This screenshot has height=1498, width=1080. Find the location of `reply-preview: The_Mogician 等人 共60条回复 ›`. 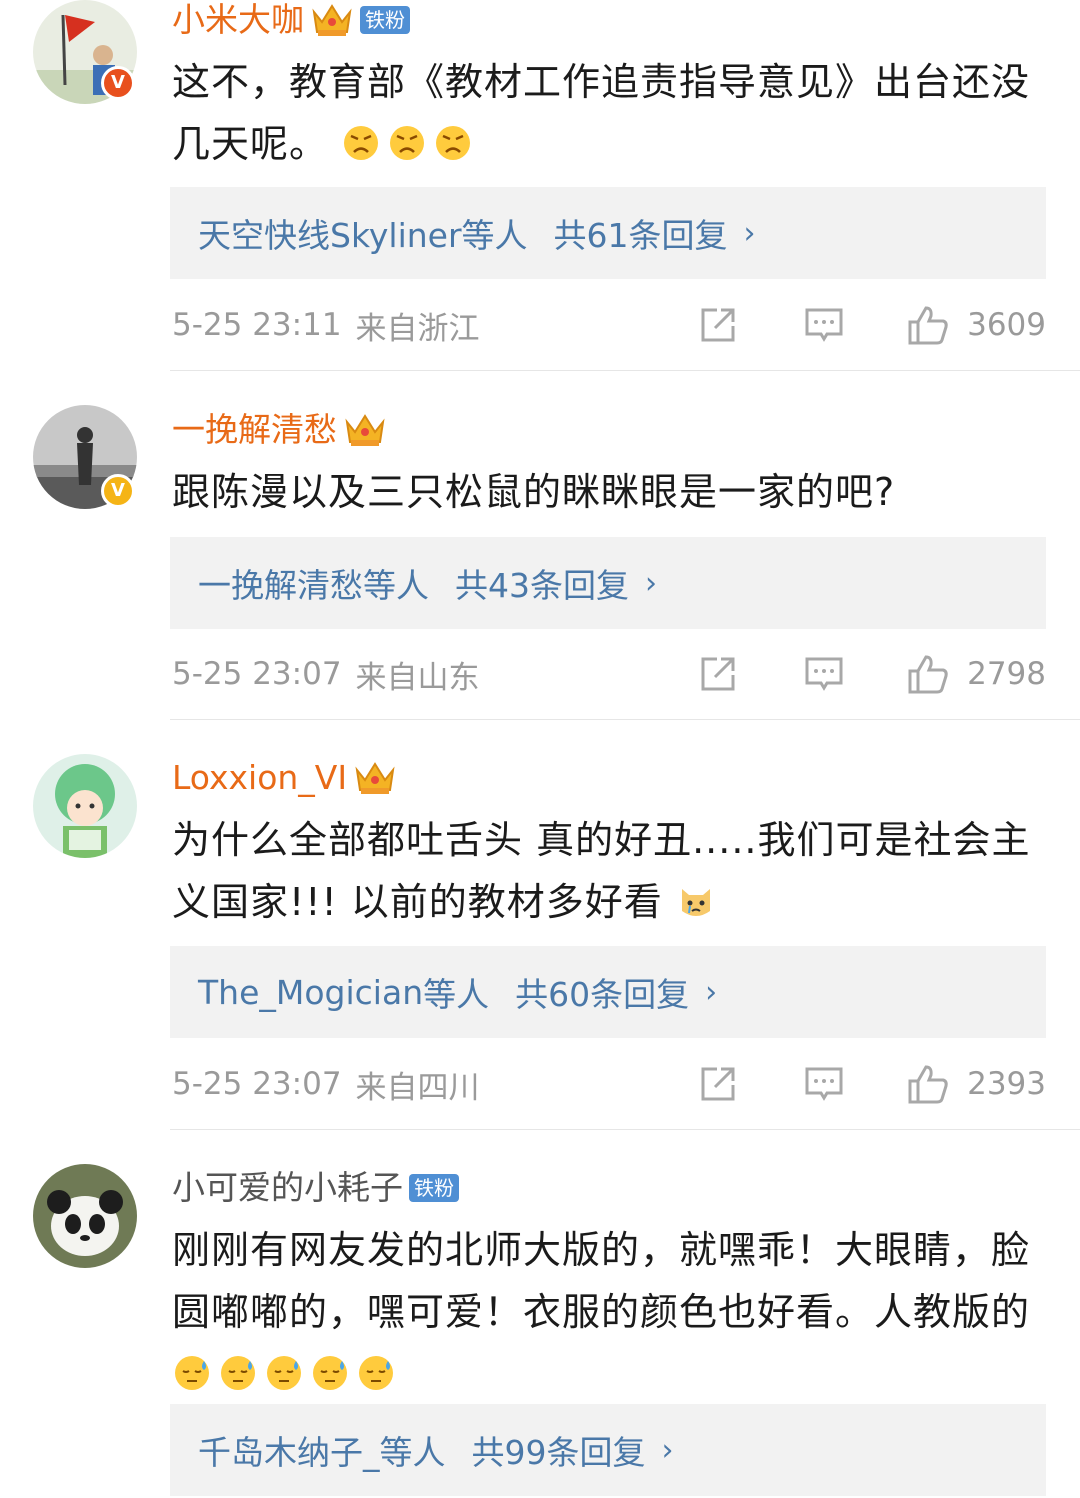

reply-preview: The_Mogician 等人 共60条回复 › is located at coordinates (608, 992).